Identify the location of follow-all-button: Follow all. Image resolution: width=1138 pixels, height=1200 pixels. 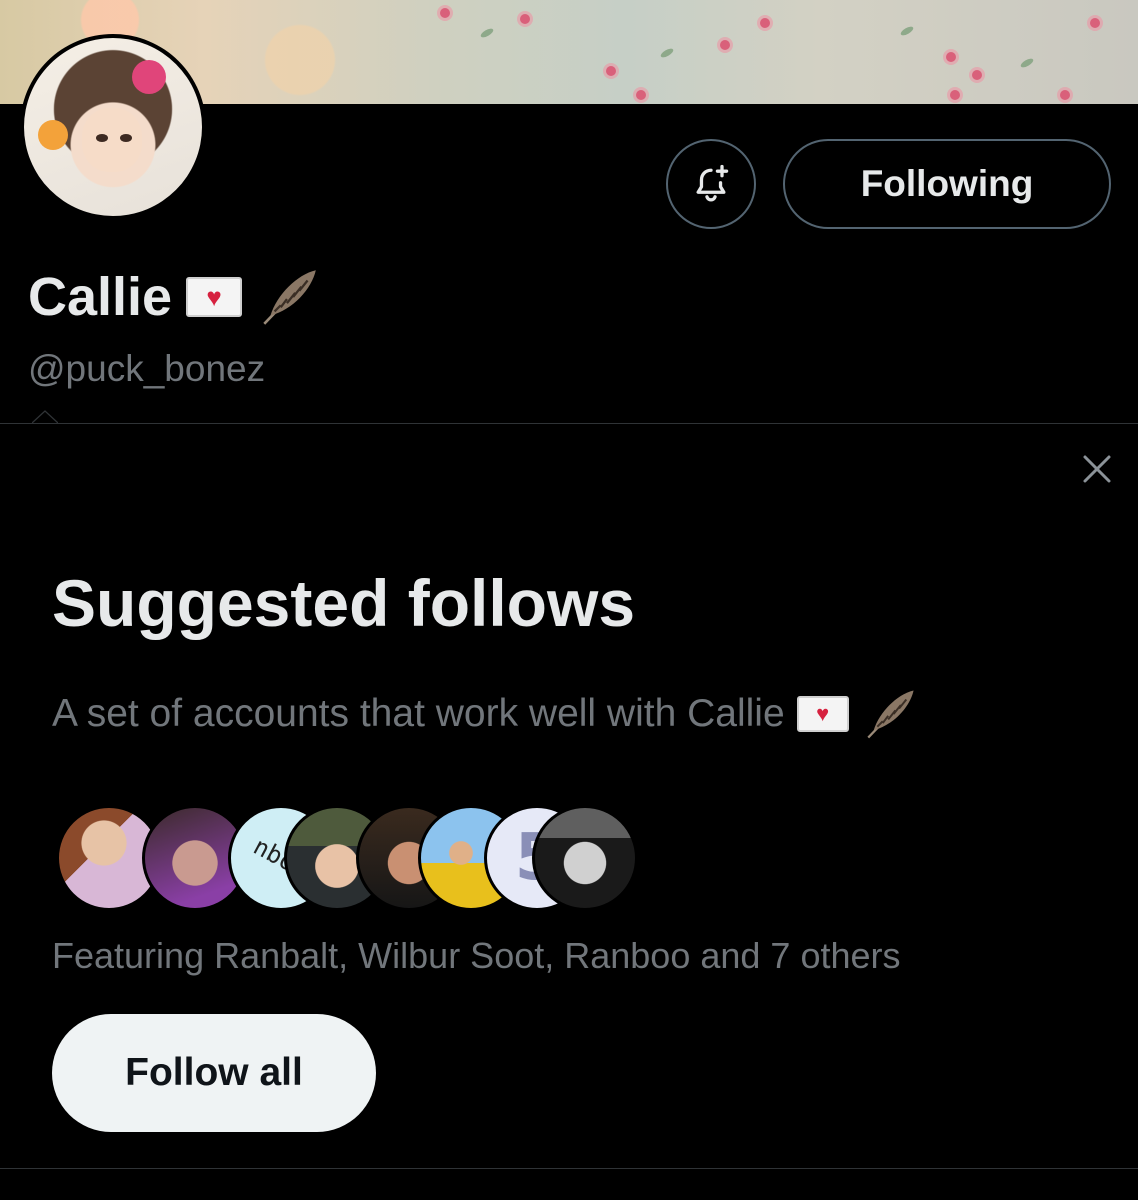
(214, 1073).